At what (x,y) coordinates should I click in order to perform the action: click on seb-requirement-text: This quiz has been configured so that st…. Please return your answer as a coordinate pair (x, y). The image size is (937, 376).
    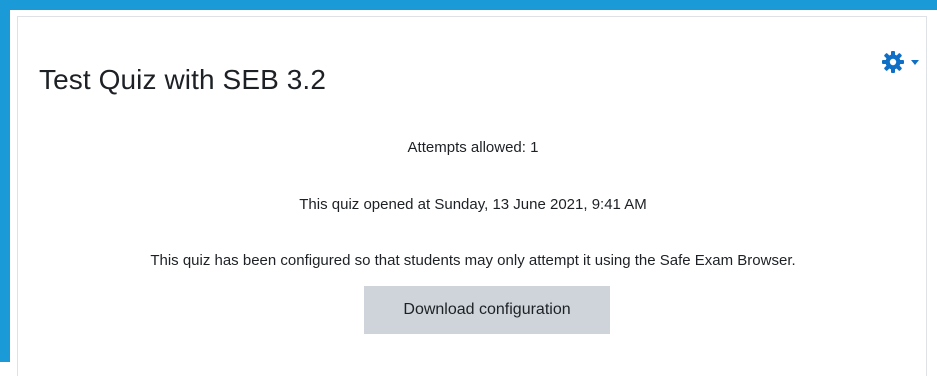
    Looking at the image, I should click on (473, 260).